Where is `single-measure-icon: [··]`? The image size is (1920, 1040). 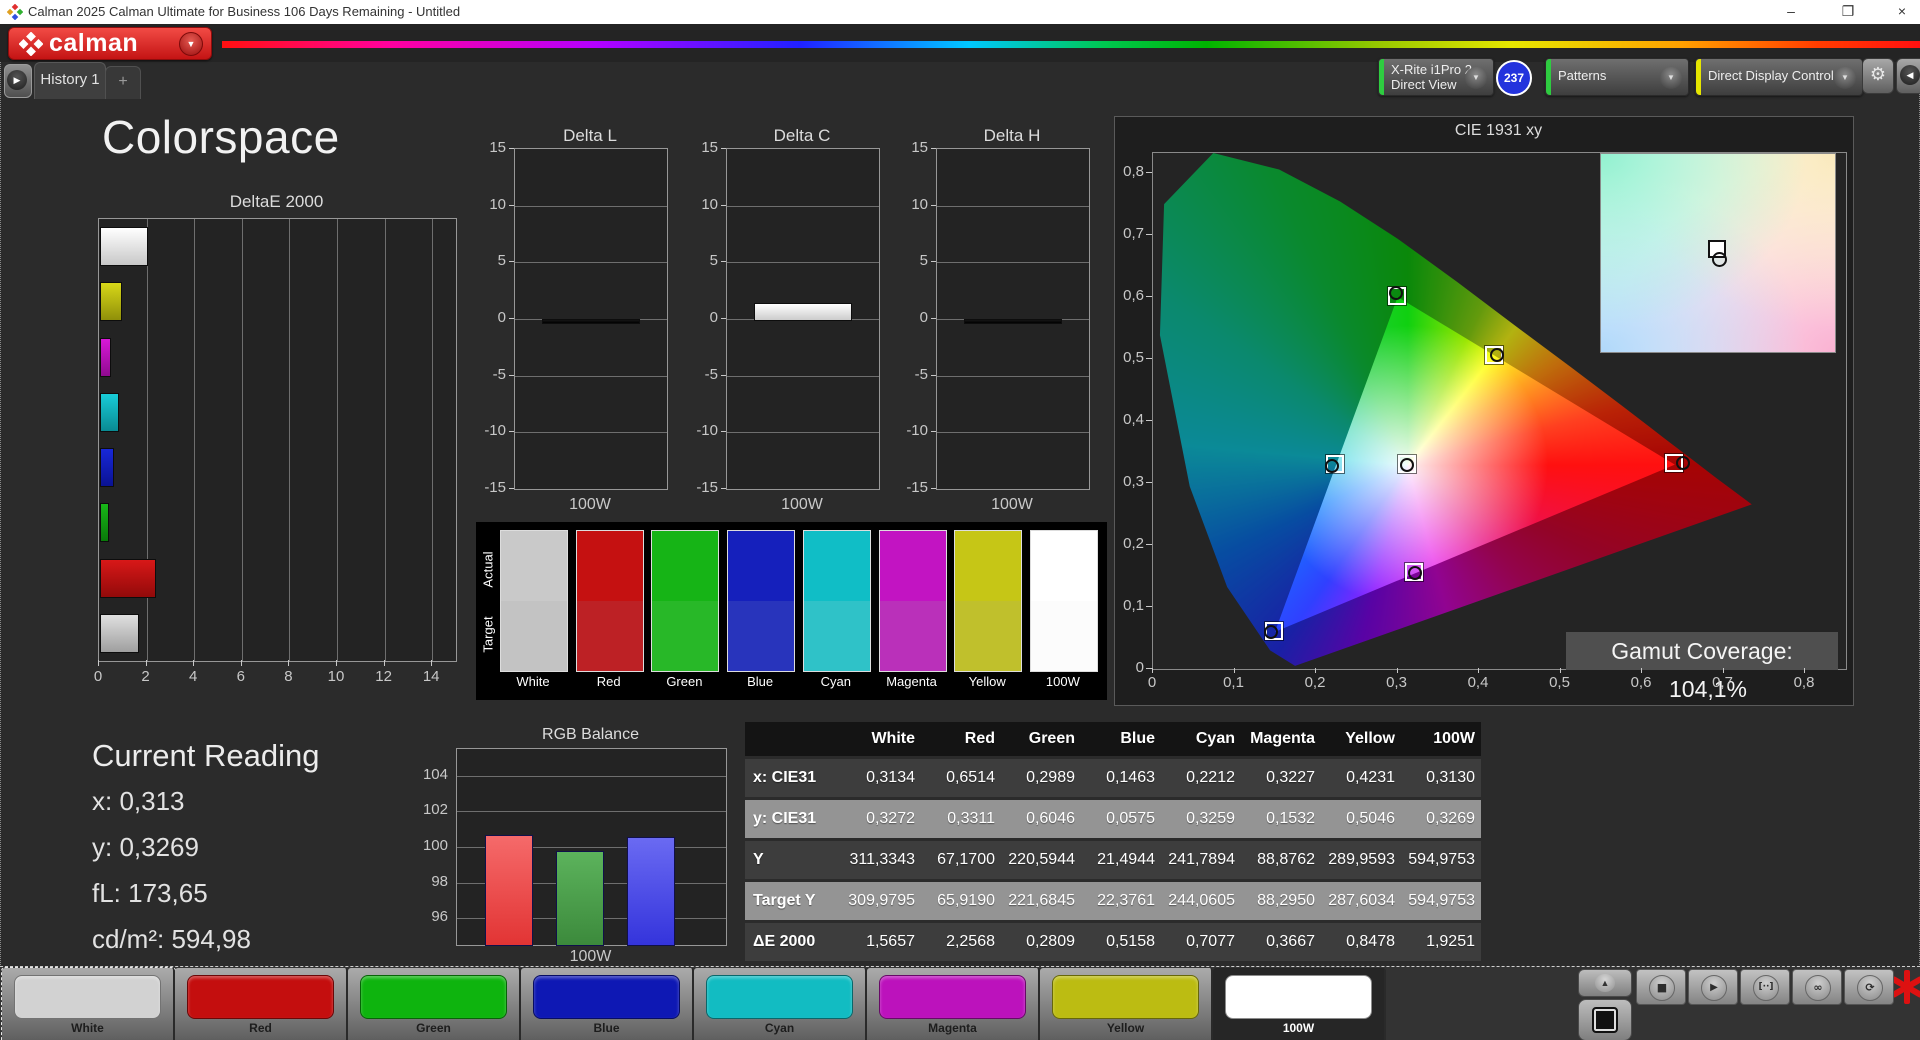 single-measure-icon: [··] is located at coordinates (1766, 988).